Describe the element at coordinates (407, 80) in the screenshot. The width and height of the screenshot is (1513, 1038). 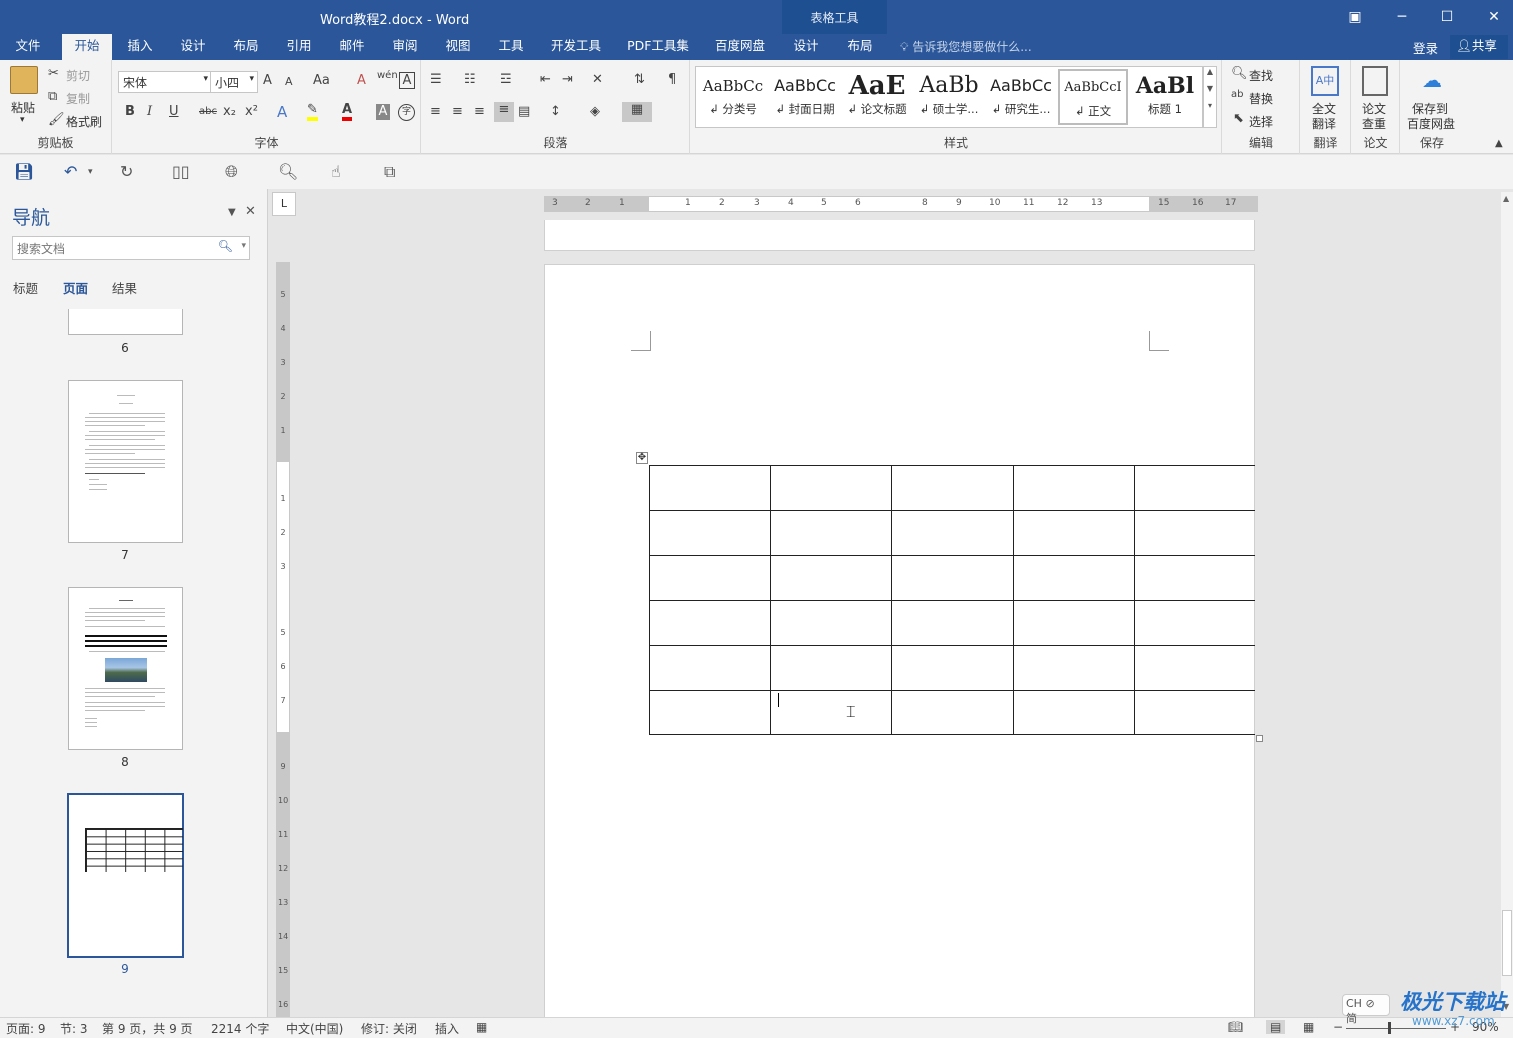
I see `character-border-icon: A` at that location.